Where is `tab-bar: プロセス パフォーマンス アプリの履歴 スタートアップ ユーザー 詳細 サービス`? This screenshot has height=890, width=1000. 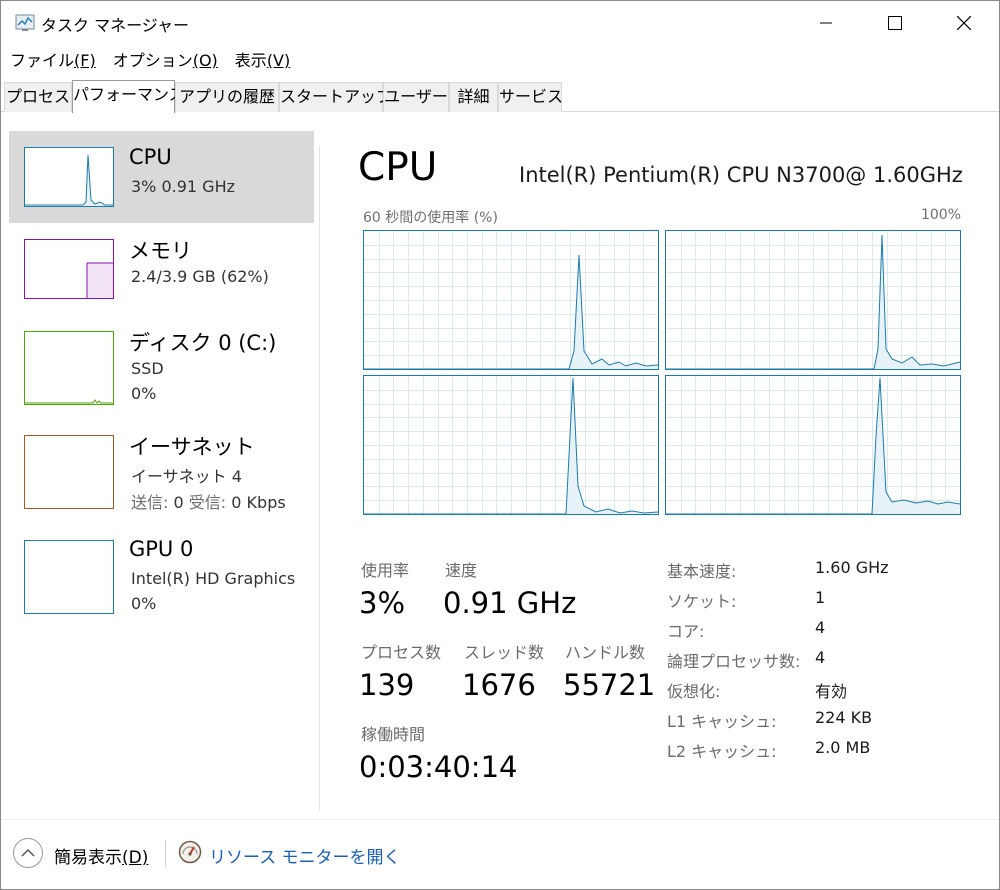 tab-bar: プロセス パフォーマンス アプリの履歴 スタートアップ ユーザー 詳細 サービス is located at coordinates (500, 96).